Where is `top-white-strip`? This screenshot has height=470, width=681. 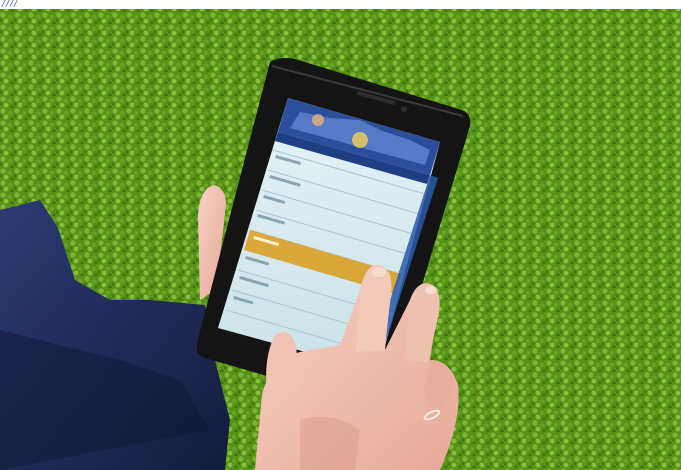
top-white-strip is located at coordinates (340, 4).